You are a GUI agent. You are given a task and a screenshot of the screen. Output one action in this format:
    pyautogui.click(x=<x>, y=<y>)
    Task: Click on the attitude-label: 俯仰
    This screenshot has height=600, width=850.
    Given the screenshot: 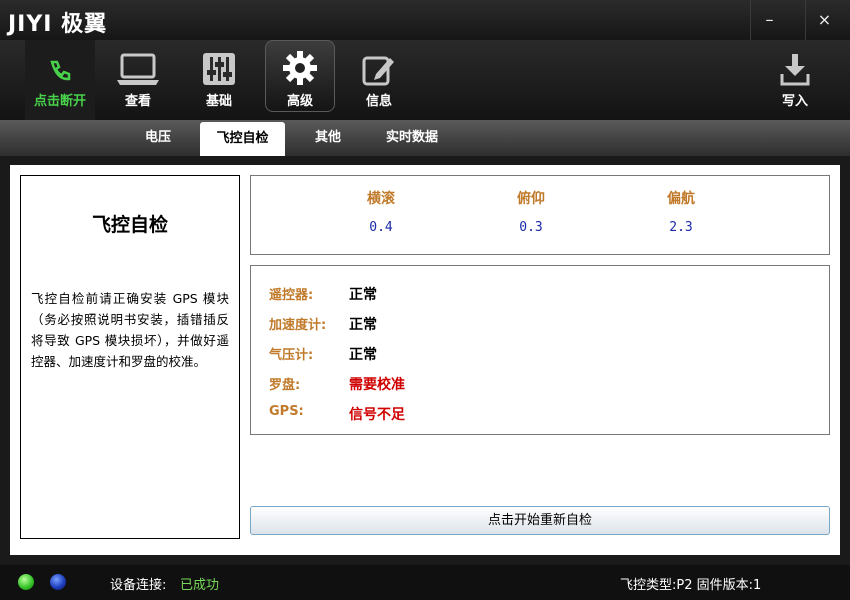 What is the action you would take?
    pyautogui.click(x=531, y=199)
    